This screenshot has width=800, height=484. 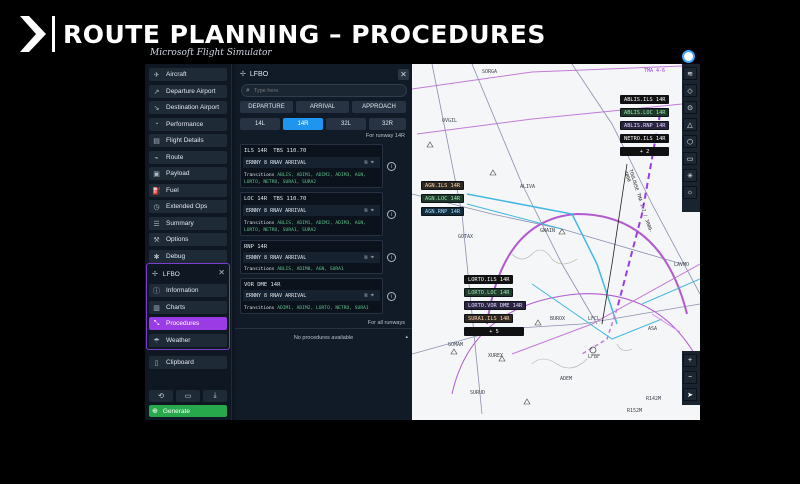 What do you see at coordinates (156, 257) in the screenshot?
I see `bug-icon: ✱` at bounding box center [156, 257].